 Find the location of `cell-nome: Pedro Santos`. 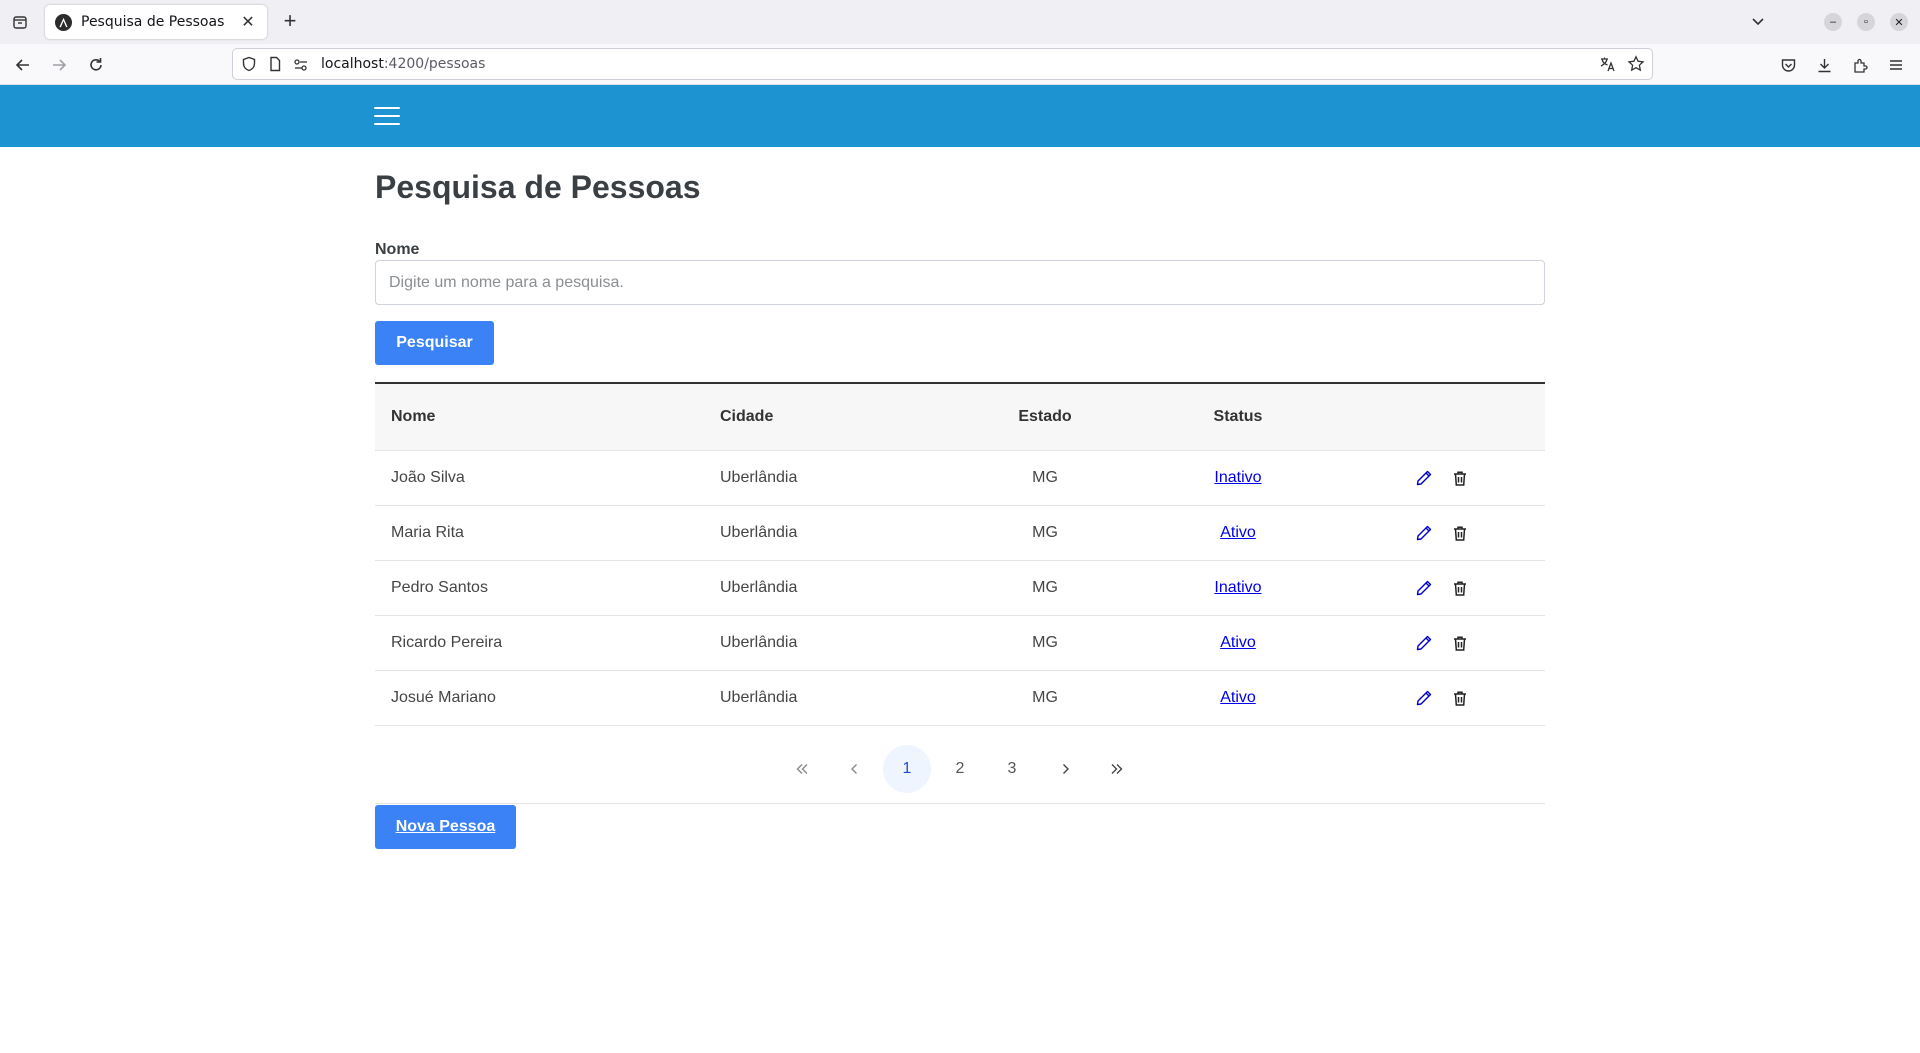

cell-nome: Pedro Santos is located at coordinates (439, 587).